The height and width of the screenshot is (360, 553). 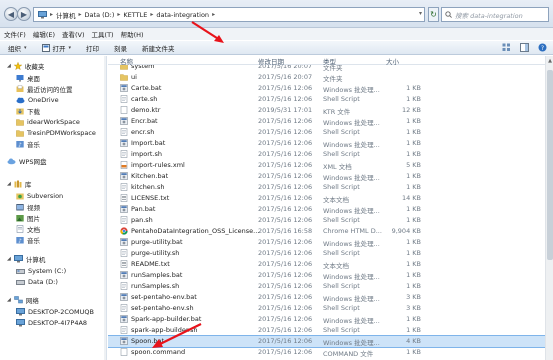 I want to click on file-name: Import.bat, so click(x=148, y=143).